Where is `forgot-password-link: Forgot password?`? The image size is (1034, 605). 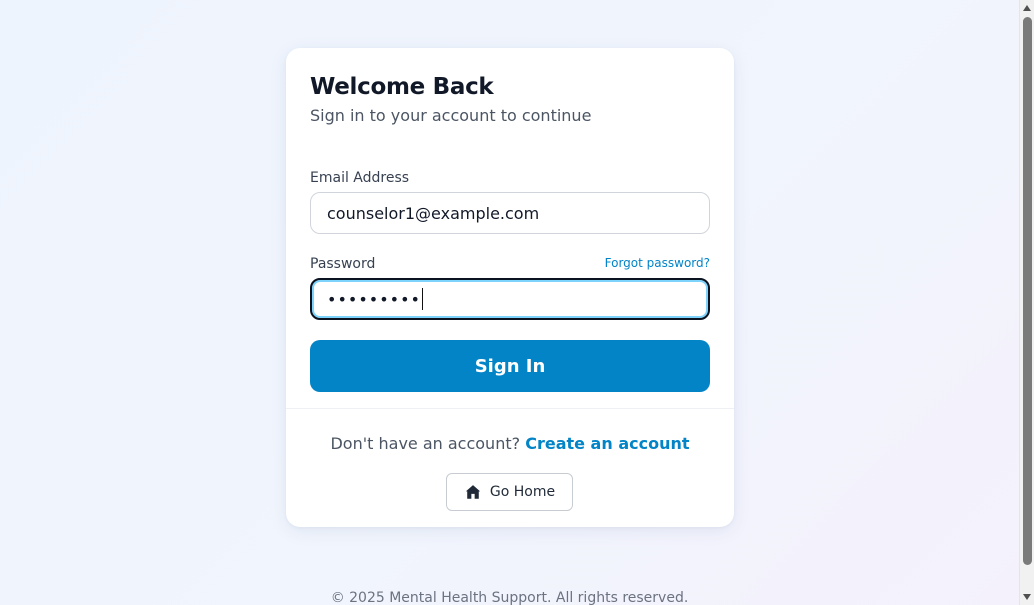
forgot-password-link: Forgot password? is located at coordinates (657, 263).